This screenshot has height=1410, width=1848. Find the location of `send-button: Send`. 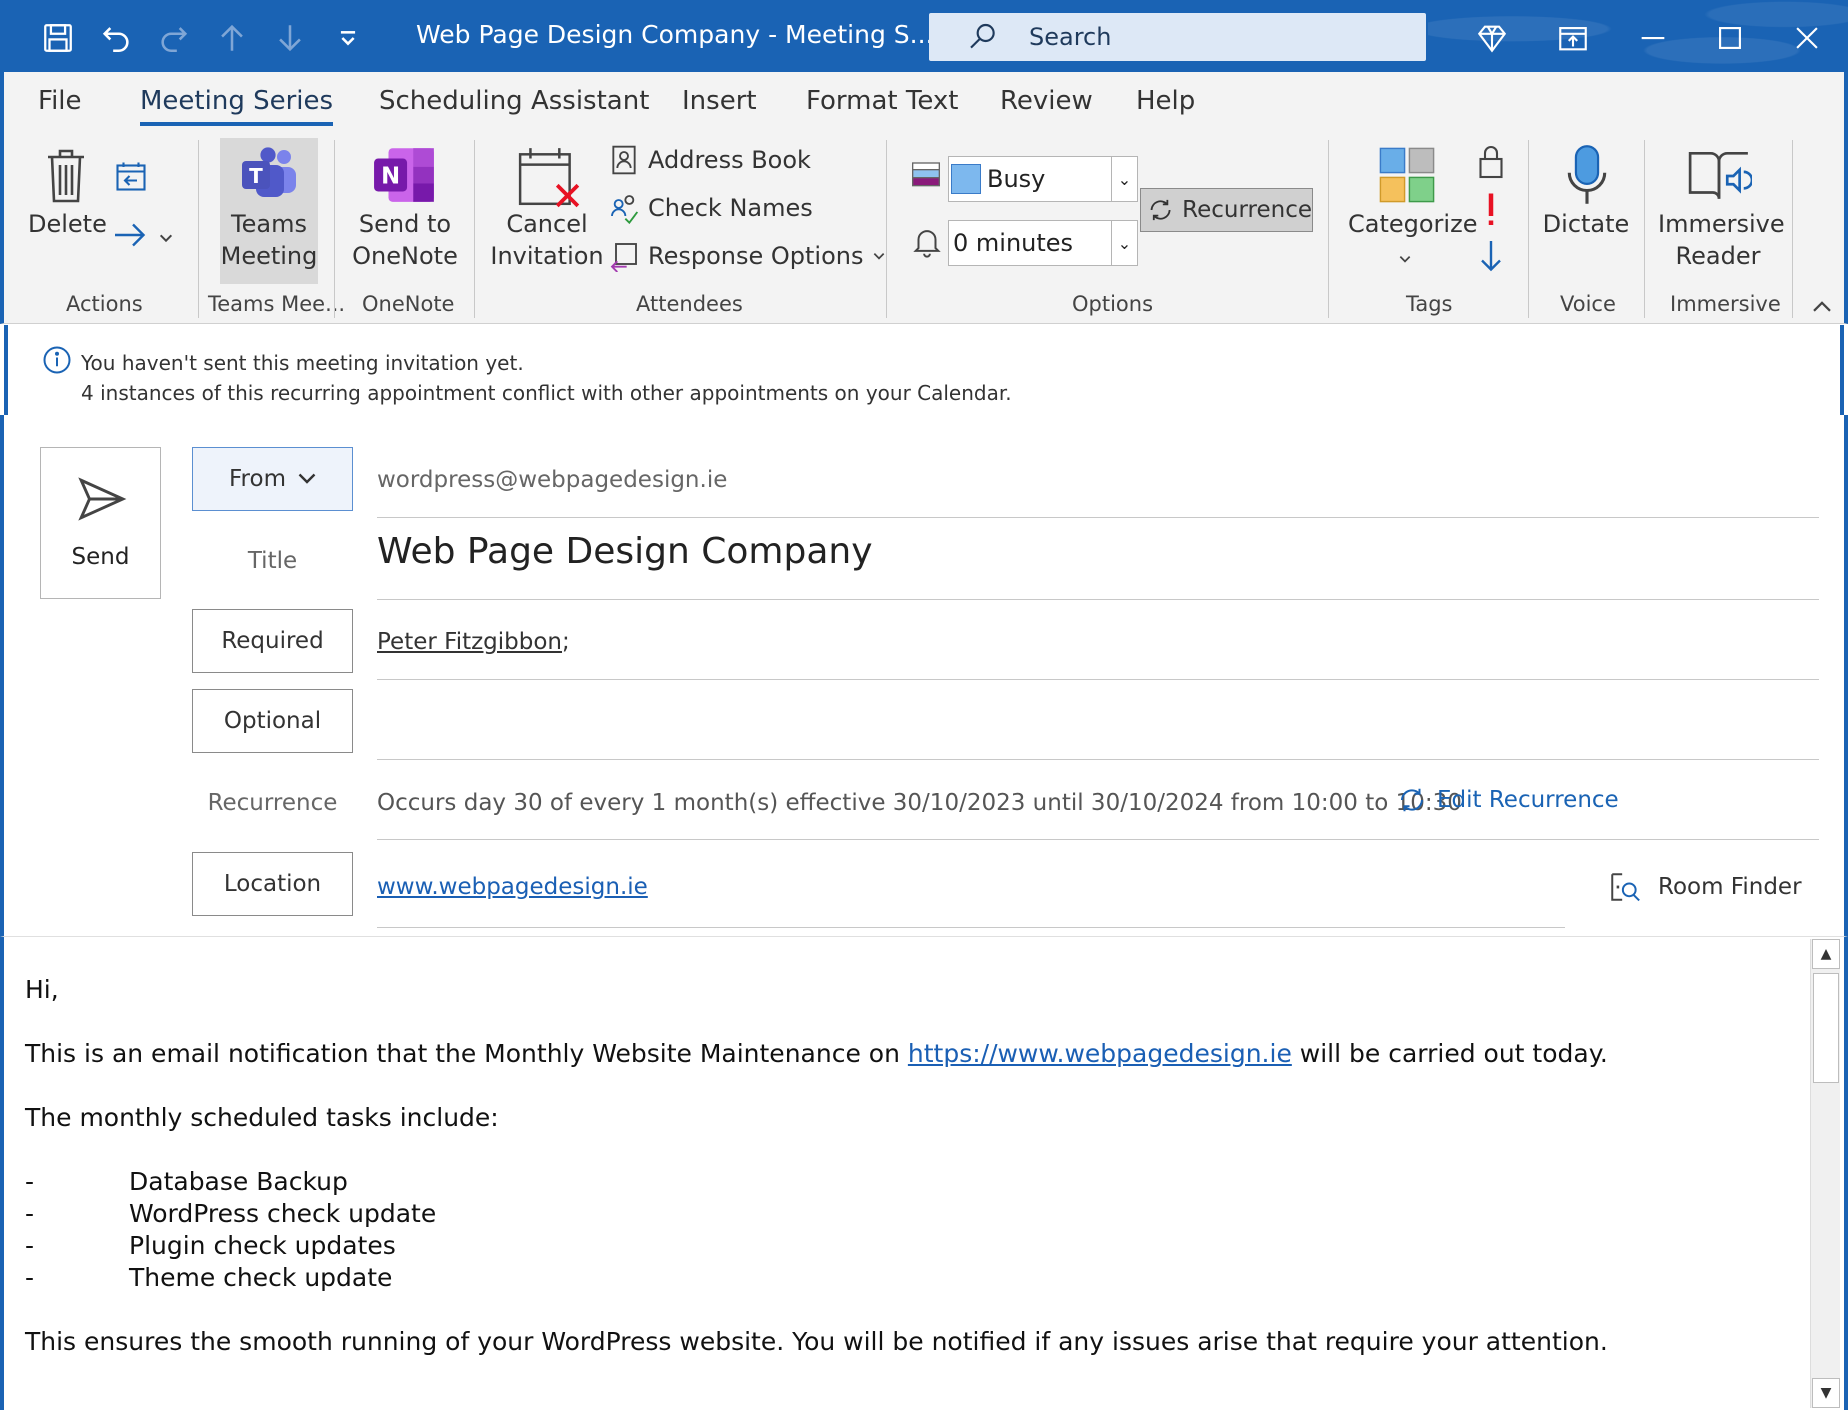

send-button: Send is located at coordinates (100, 523).